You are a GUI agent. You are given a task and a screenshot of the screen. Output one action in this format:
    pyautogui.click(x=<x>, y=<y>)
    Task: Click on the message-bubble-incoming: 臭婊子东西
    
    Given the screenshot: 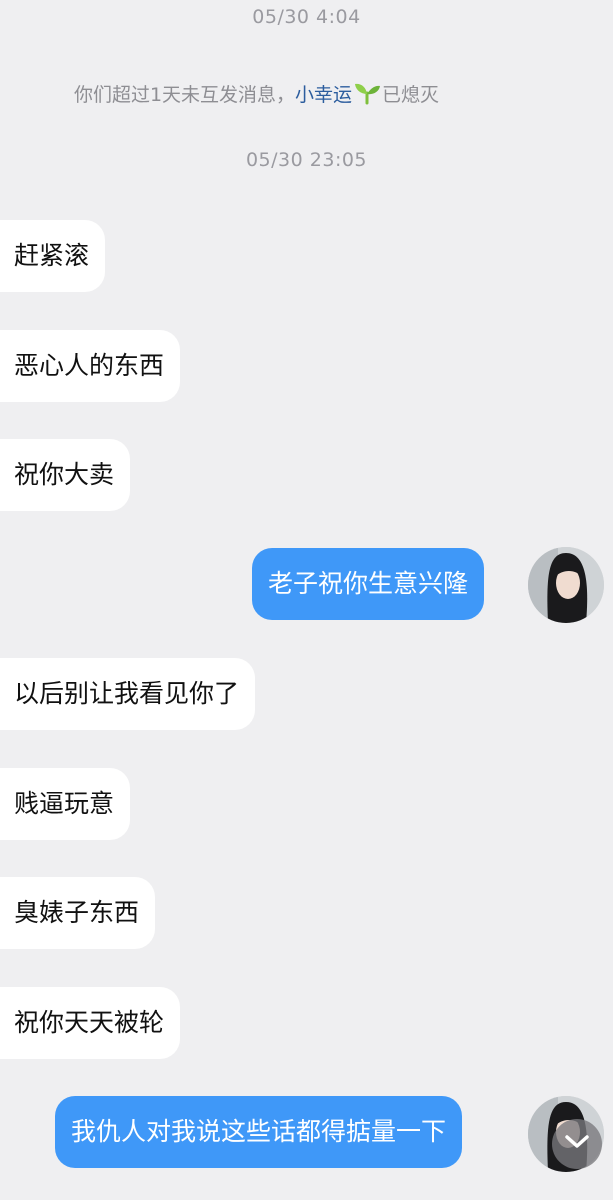 What is the action you would take?
    pyautogui.click(x=78, y=913)
    